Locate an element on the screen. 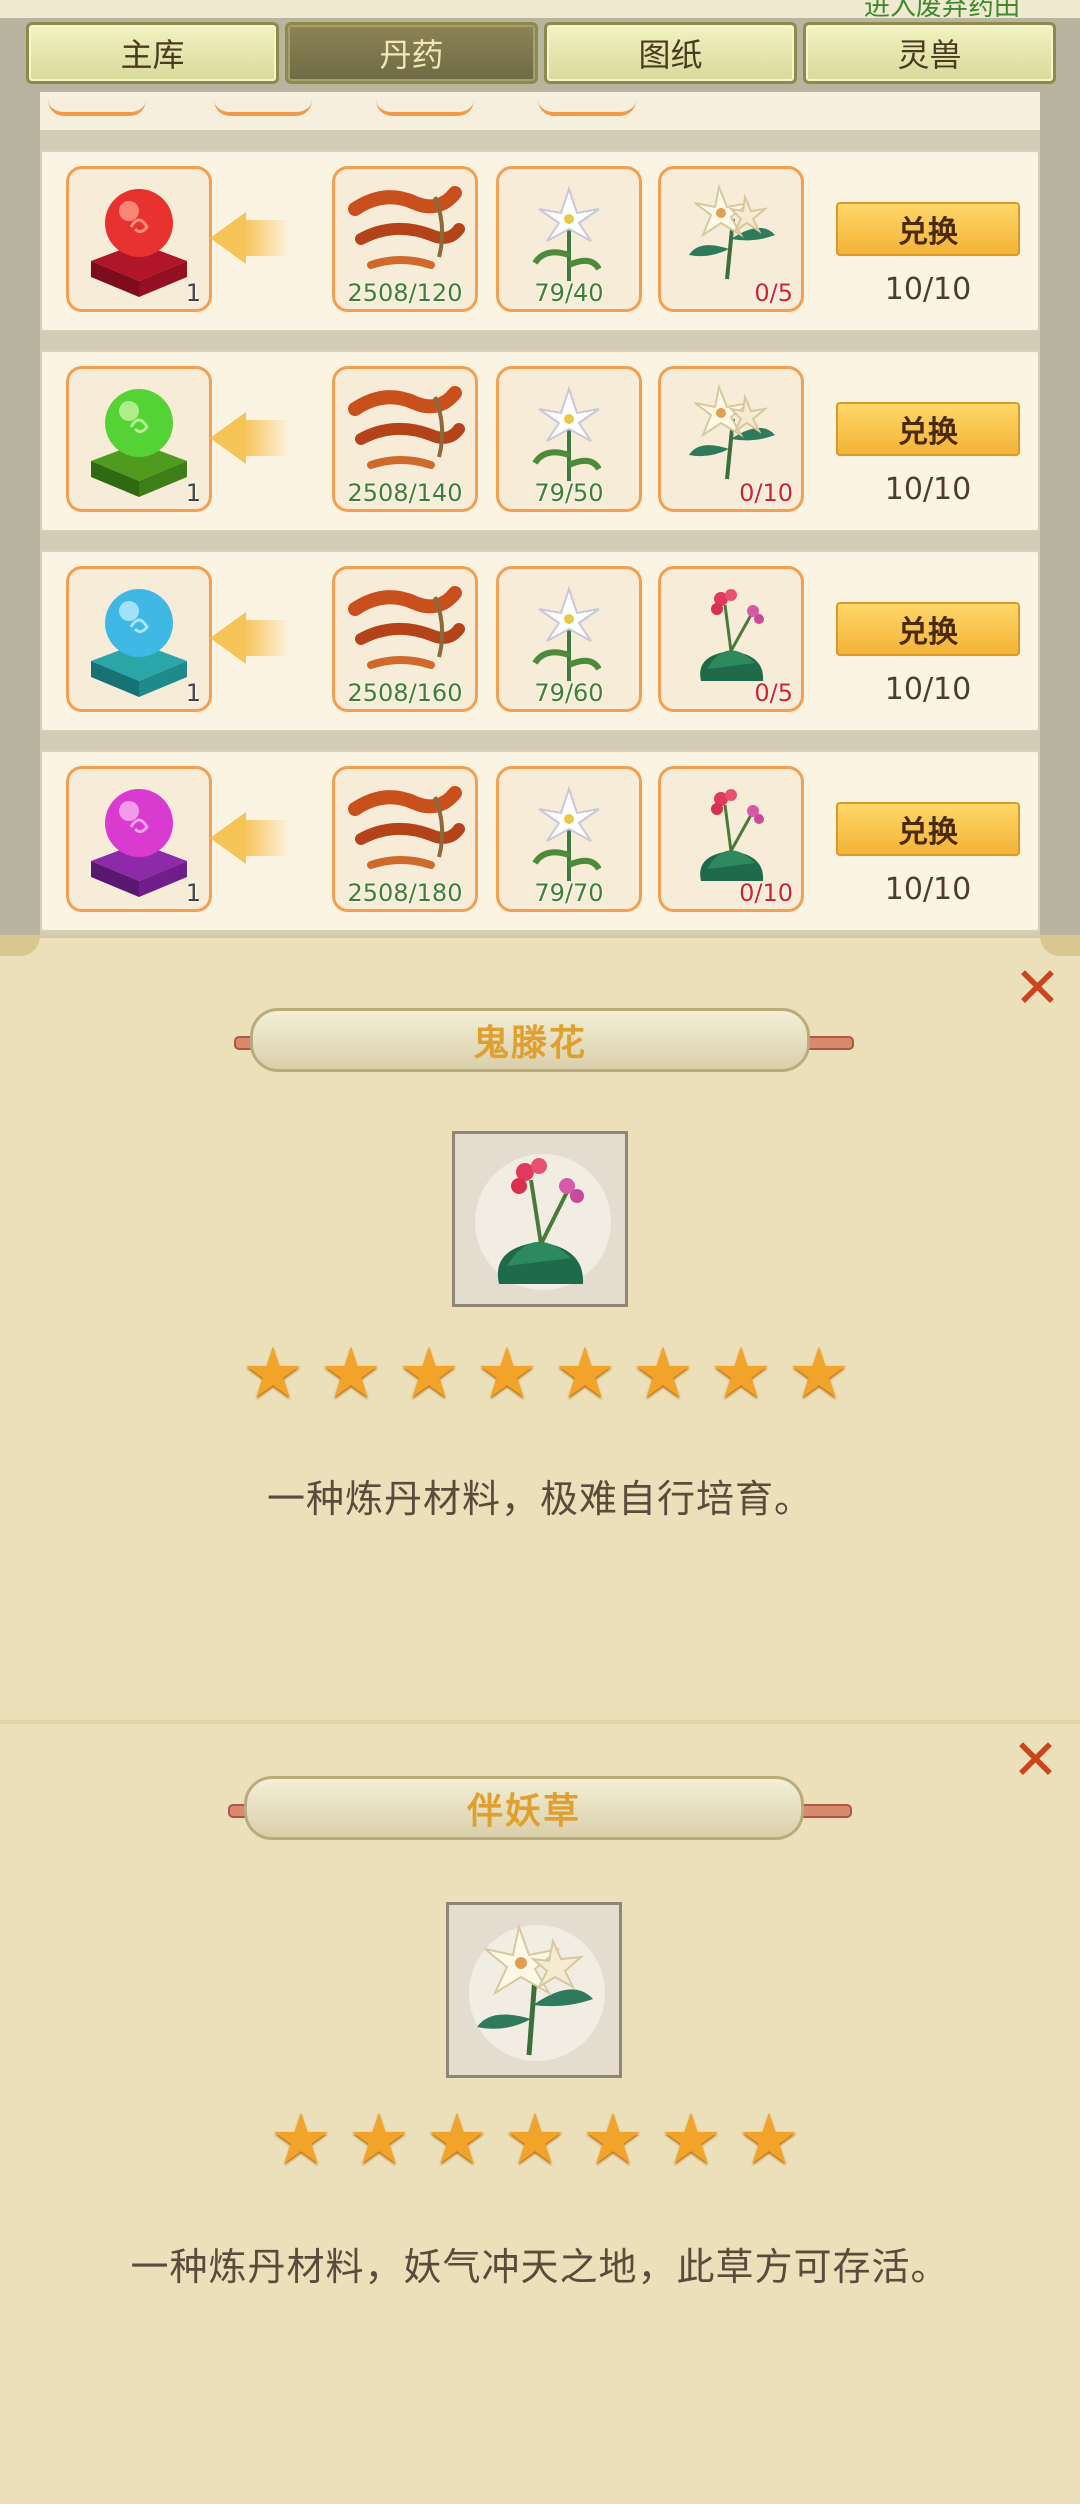 This screenshot has width=1080, height=2504. exchange-row: 1 2508/180 79/70 0/10 兑换 10/10 is located at coordinates (540, 841).